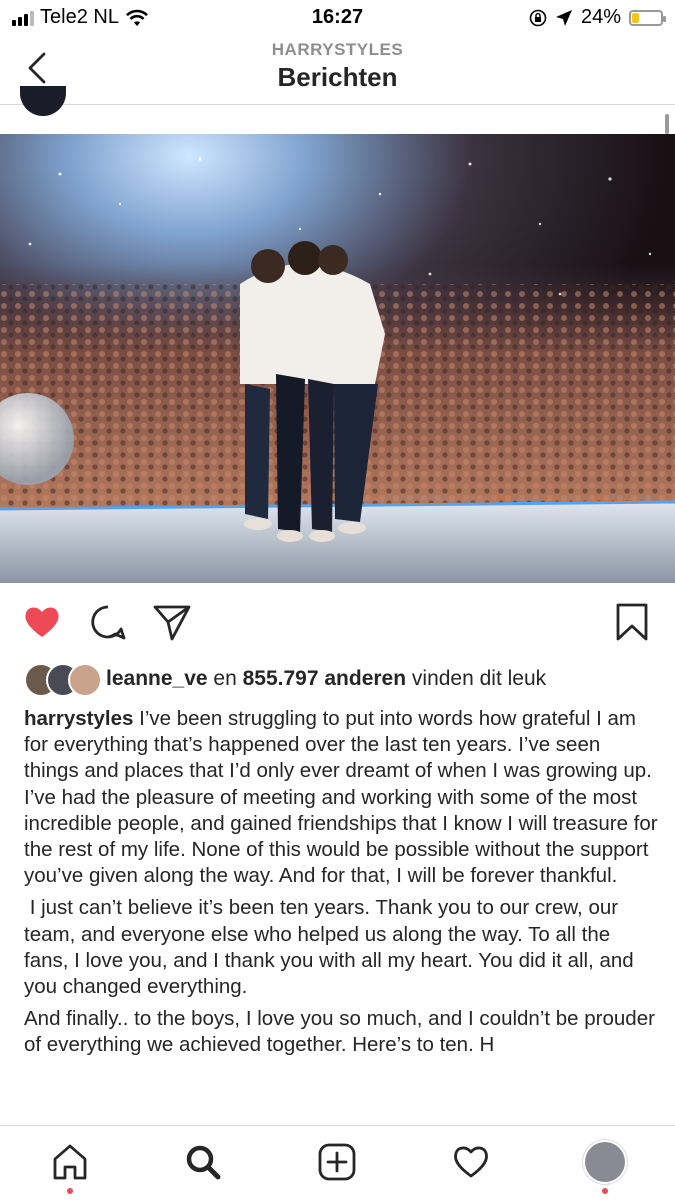 This screenshot has width=675, height=1200. What do you see at coordinates (471, 1162) in the screenshot?
I see `activity-heart-icon` at bounding box center [471, 1162].